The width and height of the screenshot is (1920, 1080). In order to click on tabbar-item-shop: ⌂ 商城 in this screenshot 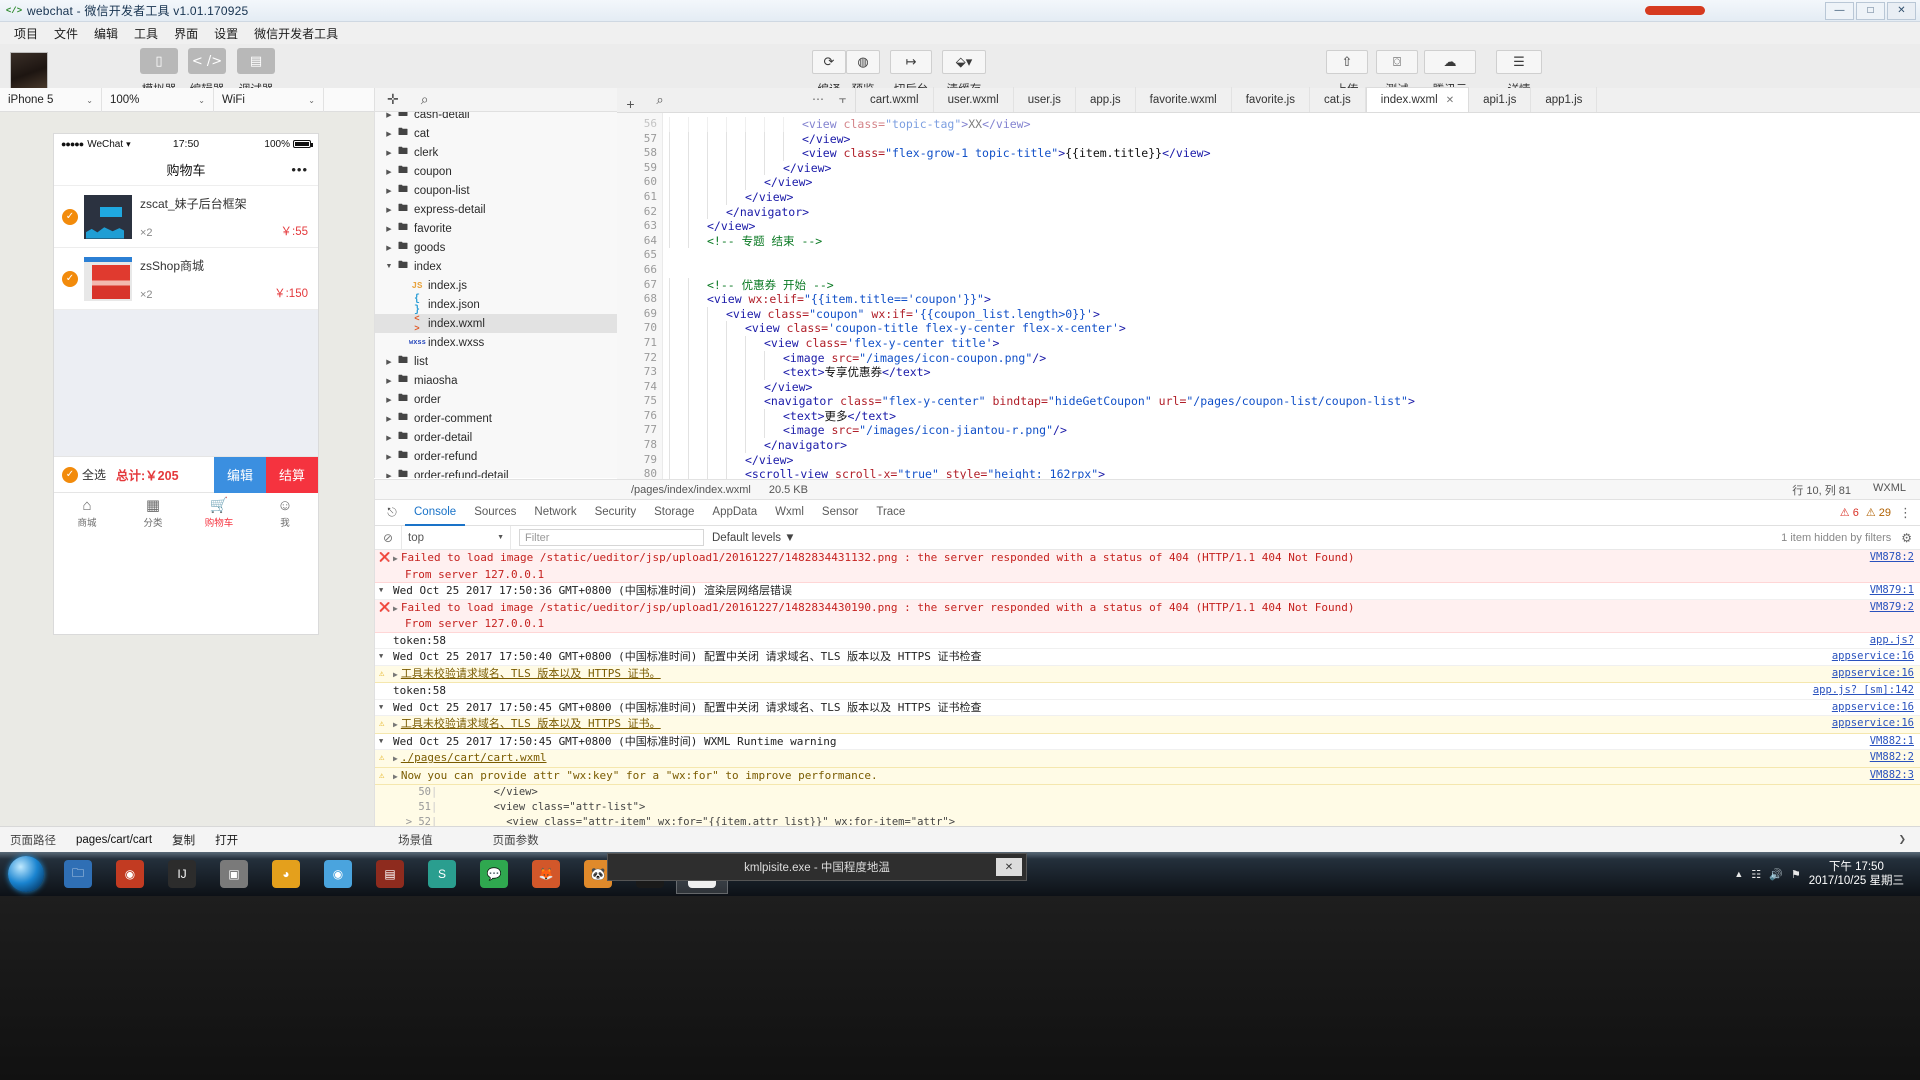, I will do `click(87, 513)`.